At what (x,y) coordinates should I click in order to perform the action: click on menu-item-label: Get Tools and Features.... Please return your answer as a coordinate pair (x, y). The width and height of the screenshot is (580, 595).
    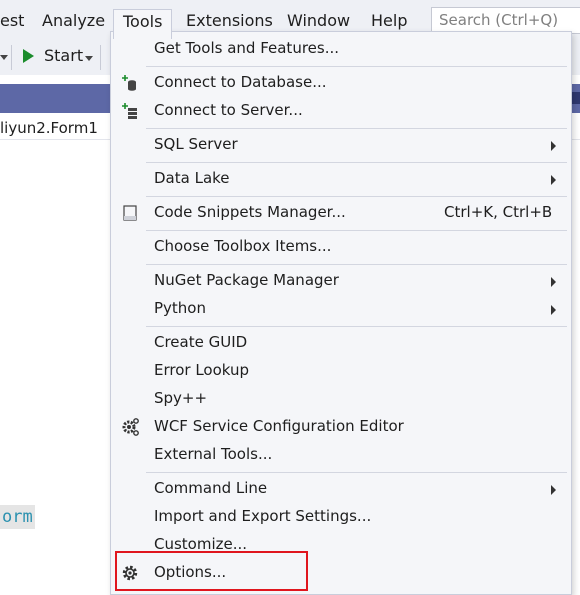
    Looking at the image, I should click on (247, 48).